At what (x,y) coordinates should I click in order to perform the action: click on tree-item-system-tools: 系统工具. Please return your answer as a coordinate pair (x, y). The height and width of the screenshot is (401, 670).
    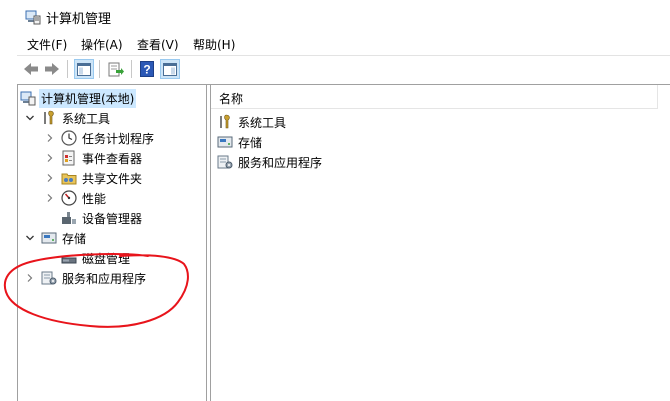
    Looking at the image, I should click on (67, 118).